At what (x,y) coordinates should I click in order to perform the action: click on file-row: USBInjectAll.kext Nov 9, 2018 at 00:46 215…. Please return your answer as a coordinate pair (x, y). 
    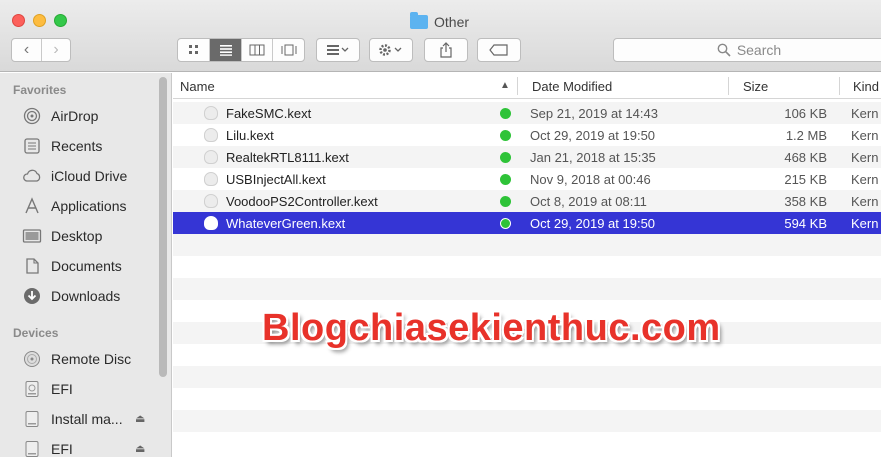
    Looking at the image, I should click on (527, 179).